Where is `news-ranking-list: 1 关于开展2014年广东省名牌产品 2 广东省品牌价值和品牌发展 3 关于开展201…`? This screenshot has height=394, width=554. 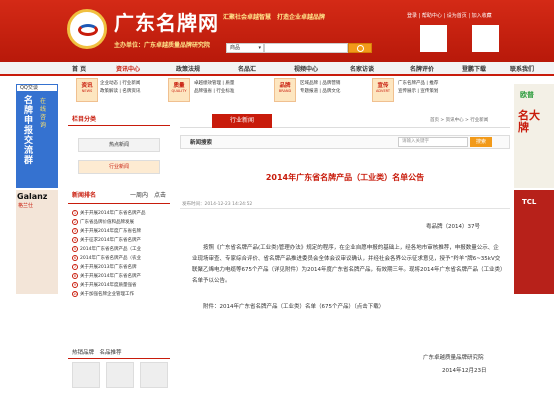 news-ranking-list: 1 关于开展2014年广东省名牌产品 2 广东省品牌价值和品牌发展 3 关于开展201… is located at coordinates (120, 254).